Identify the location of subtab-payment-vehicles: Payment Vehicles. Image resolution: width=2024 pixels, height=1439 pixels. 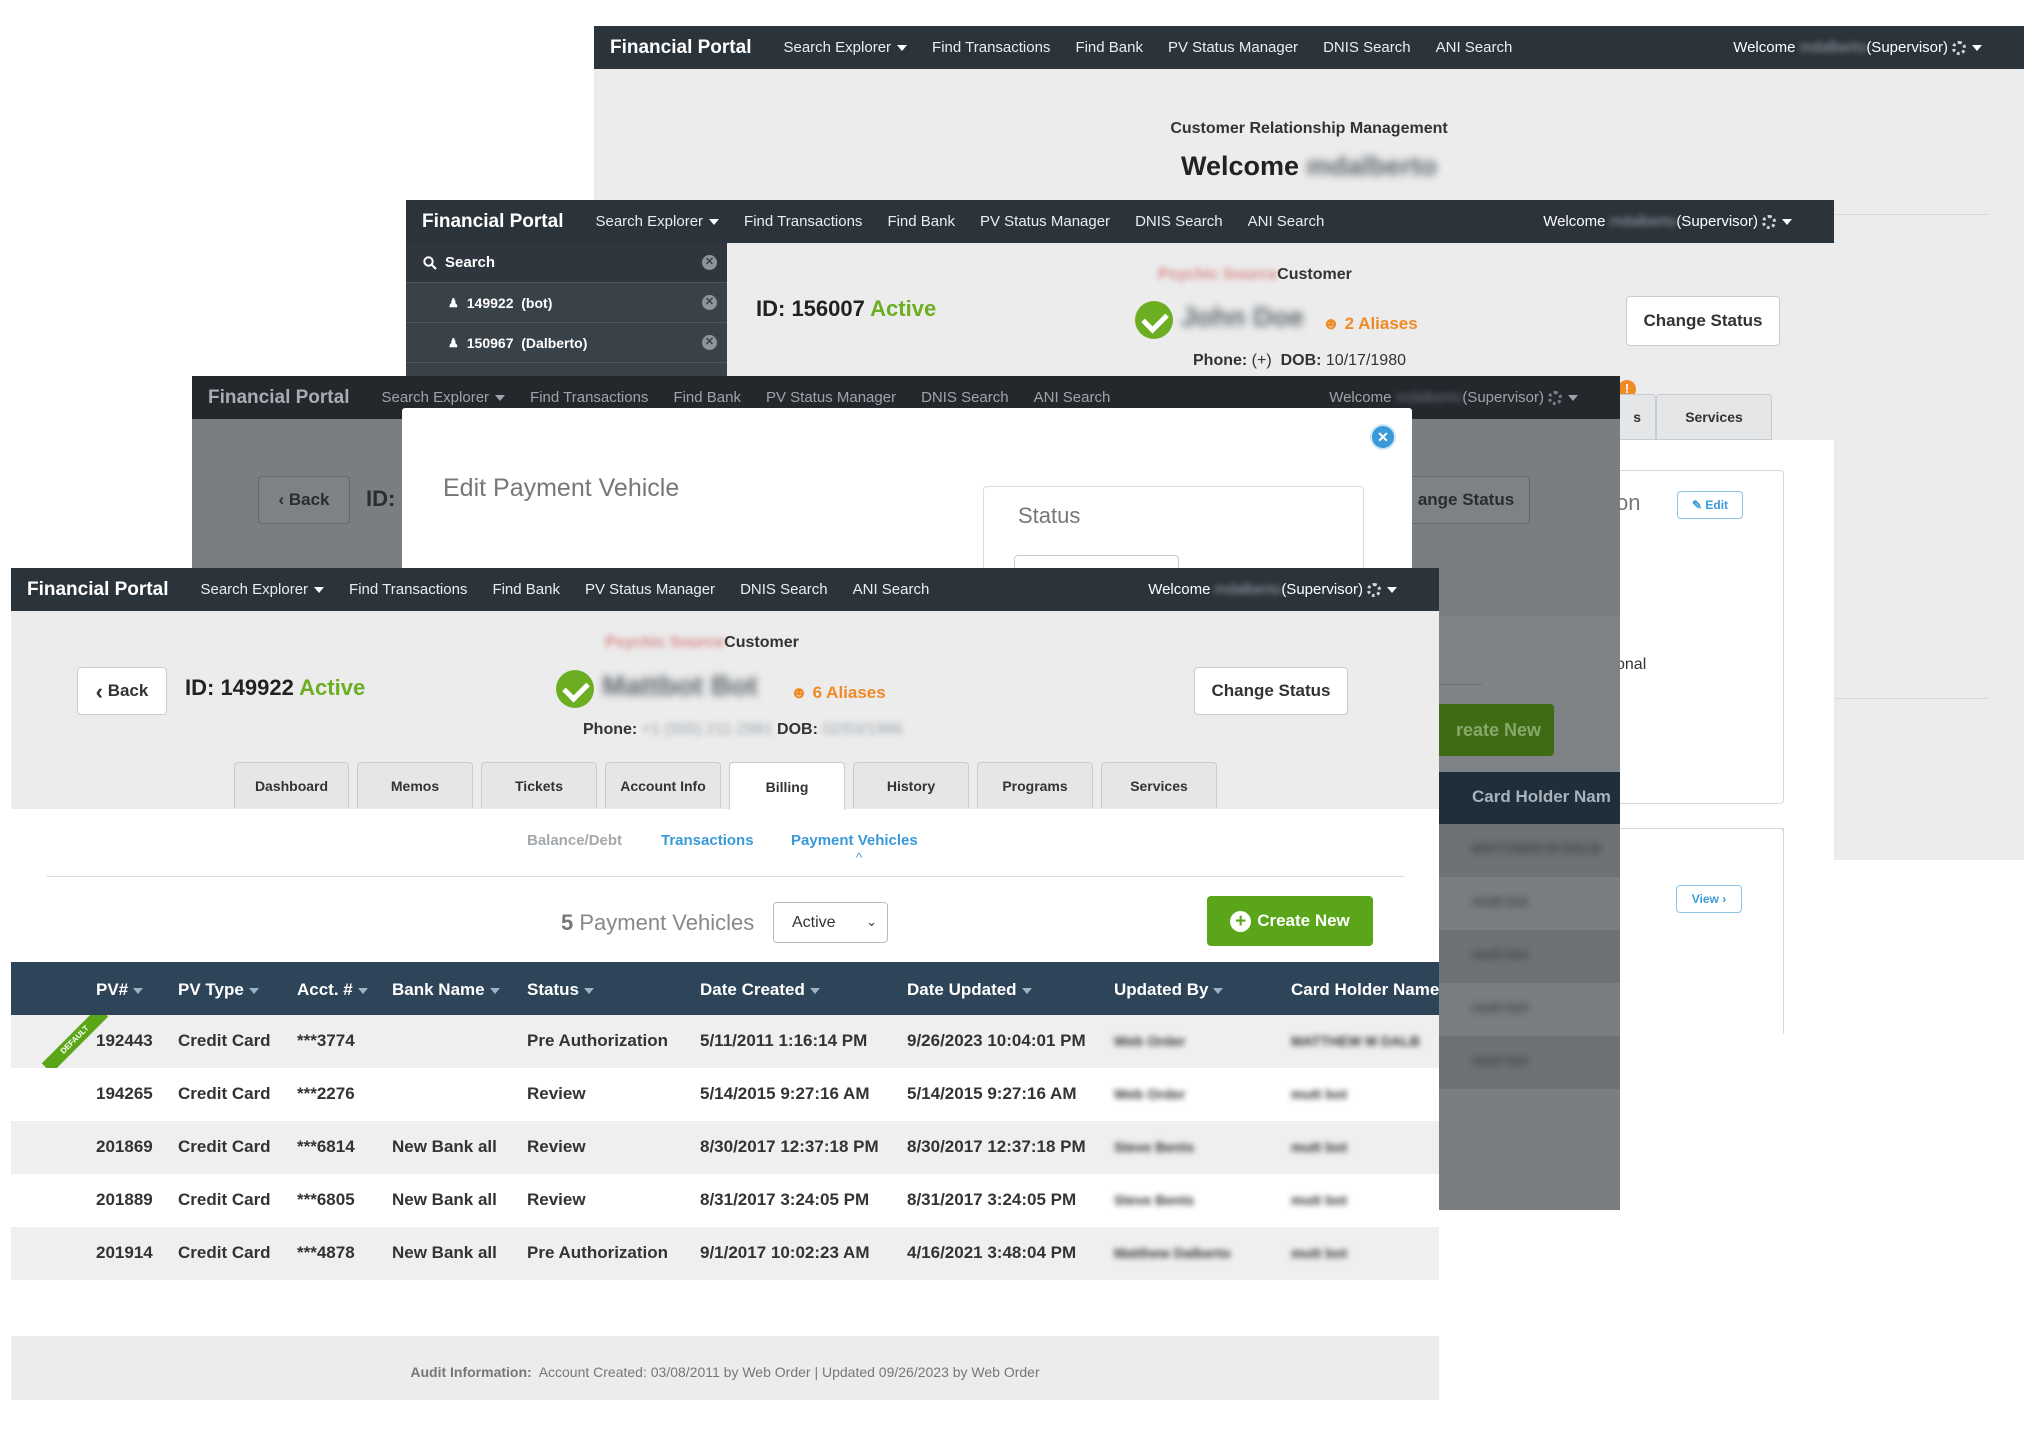
(854, 840).